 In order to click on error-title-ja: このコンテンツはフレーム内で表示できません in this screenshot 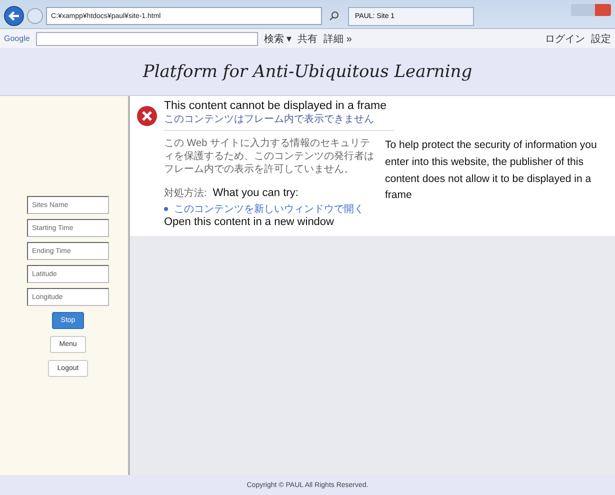, I will do `click(279, 121)`.